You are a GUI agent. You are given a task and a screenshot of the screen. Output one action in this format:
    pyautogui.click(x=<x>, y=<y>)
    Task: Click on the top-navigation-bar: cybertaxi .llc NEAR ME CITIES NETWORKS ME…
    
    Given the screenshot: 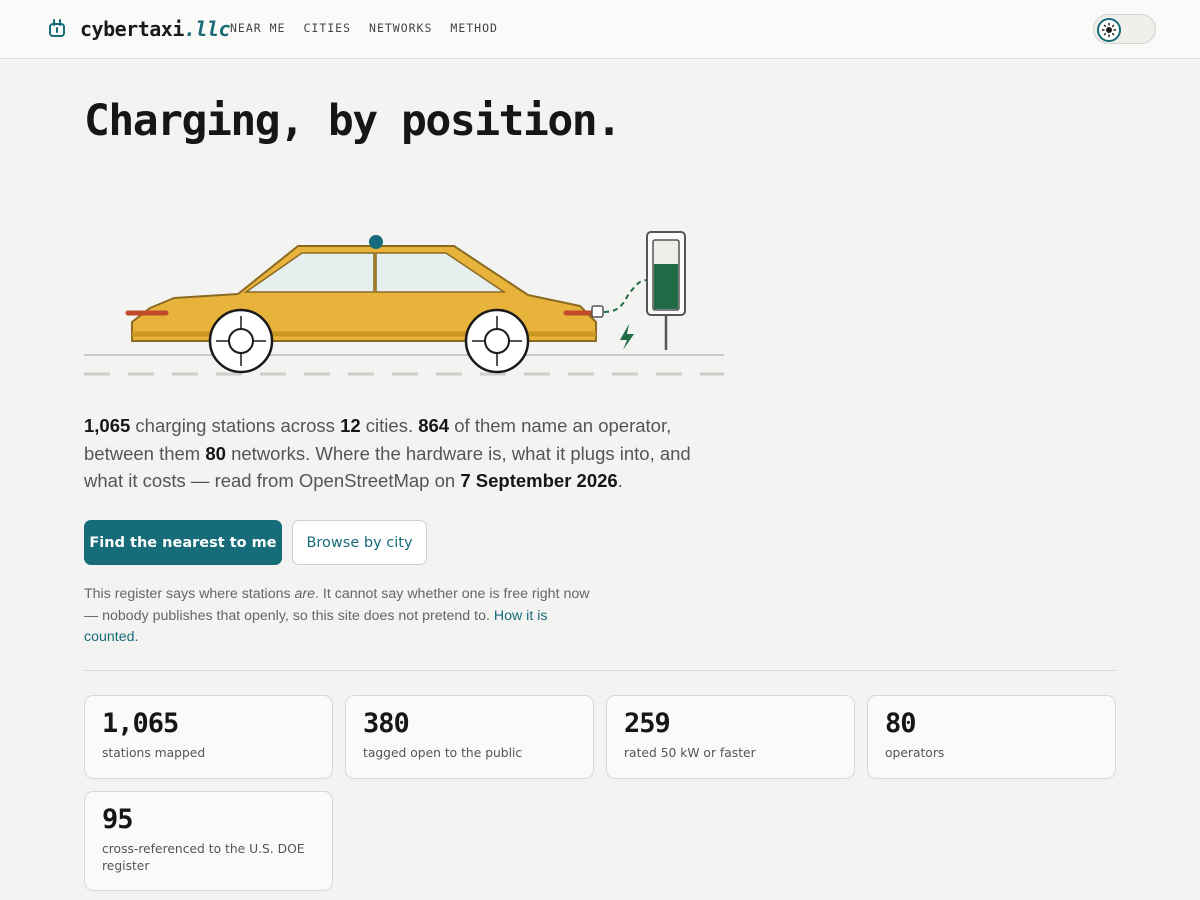 What is the action you would take?
    pyautogui.click(x=600, y=29)
    